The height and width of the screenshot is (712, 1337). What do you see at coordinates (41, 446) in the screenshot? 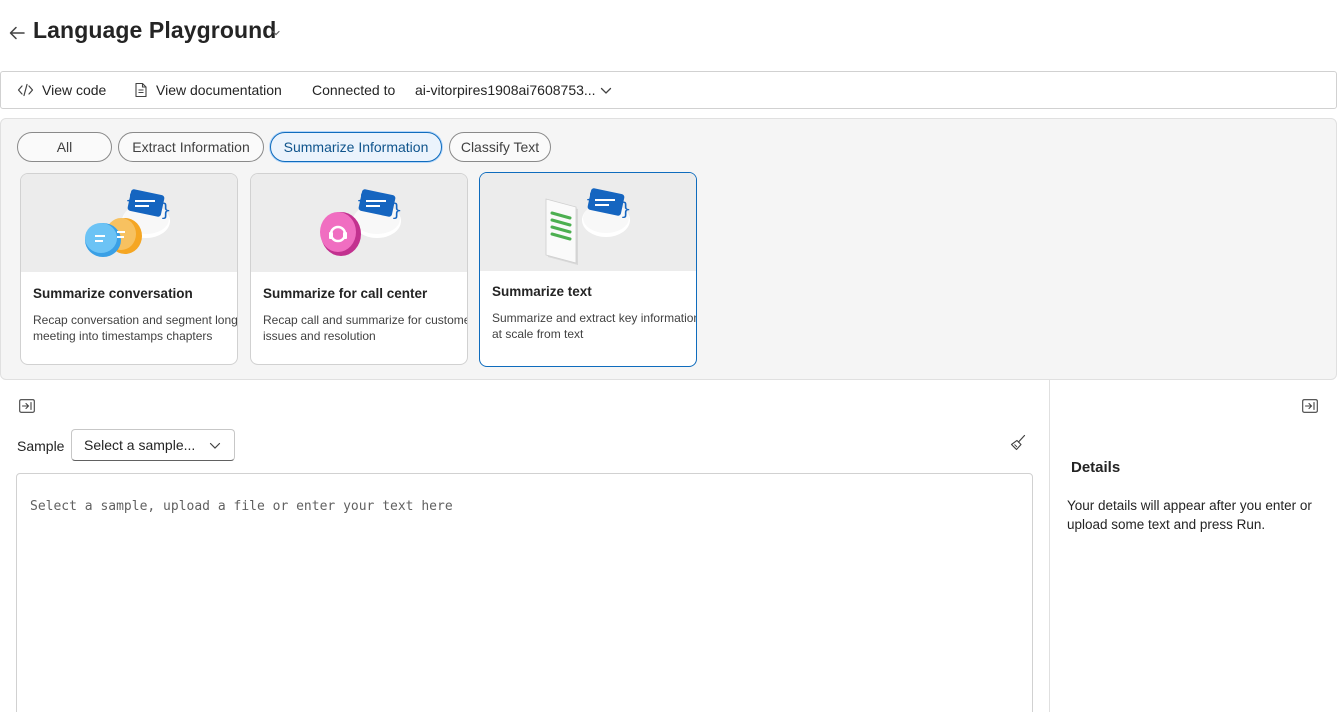
I see `sample-label: Sample` at bounding box center [41, 446].